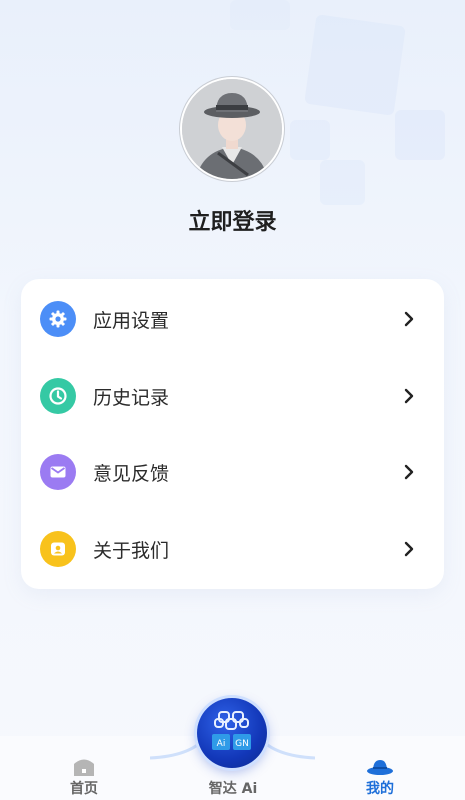 This screenshot has height=800, width=465. I want to click on ai-center-button: Ai GN, so click(232, 733).